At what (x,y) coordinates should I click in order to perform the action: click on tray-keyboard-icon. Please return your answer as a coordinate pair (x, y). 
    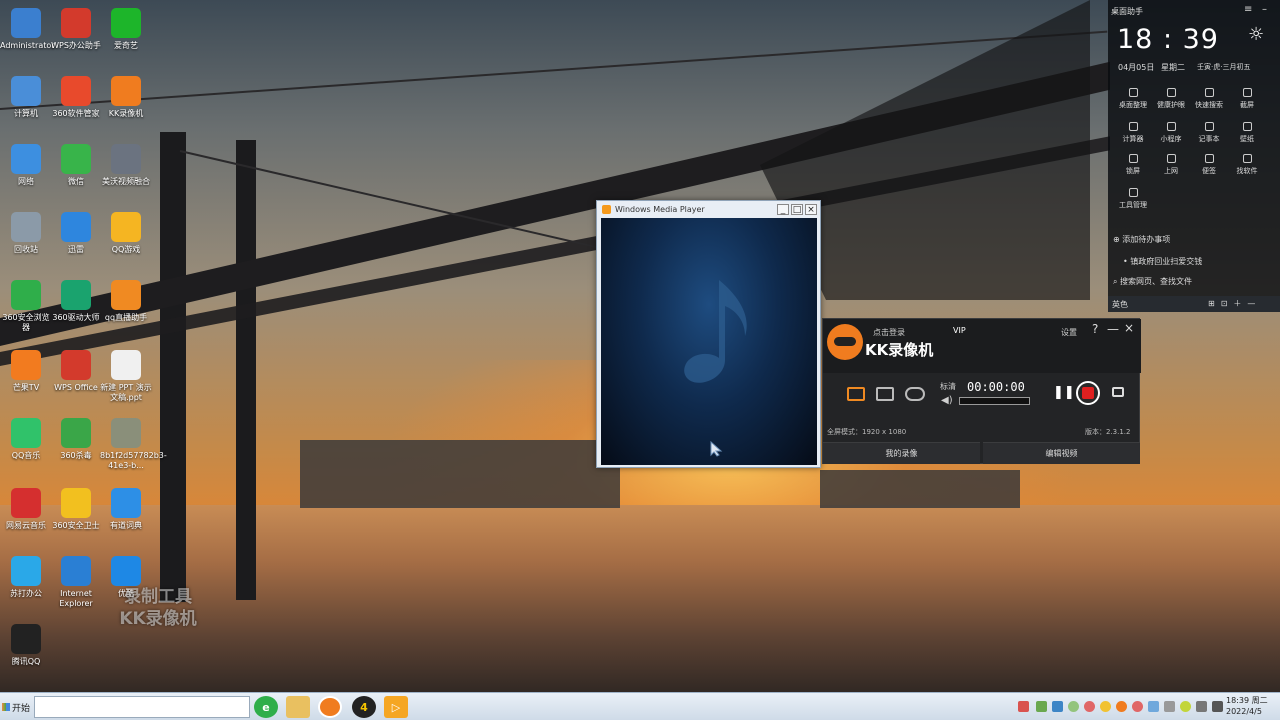
    Looking at the image, I should click on (1041, 706).